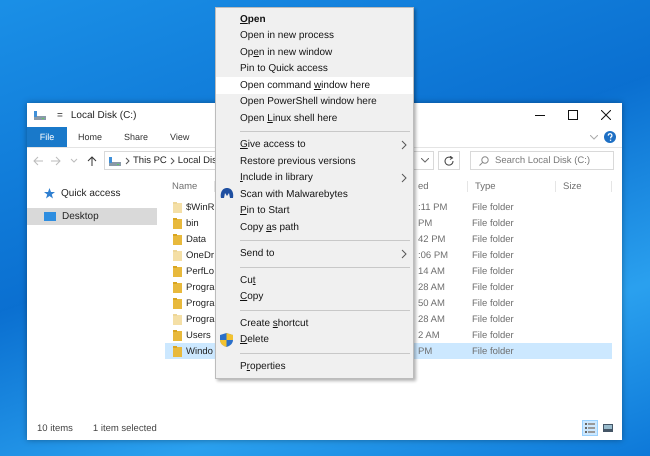  Describe the element at coordinates (200, 255) in the screenshot. I see `file-name: OneDr` at that location.